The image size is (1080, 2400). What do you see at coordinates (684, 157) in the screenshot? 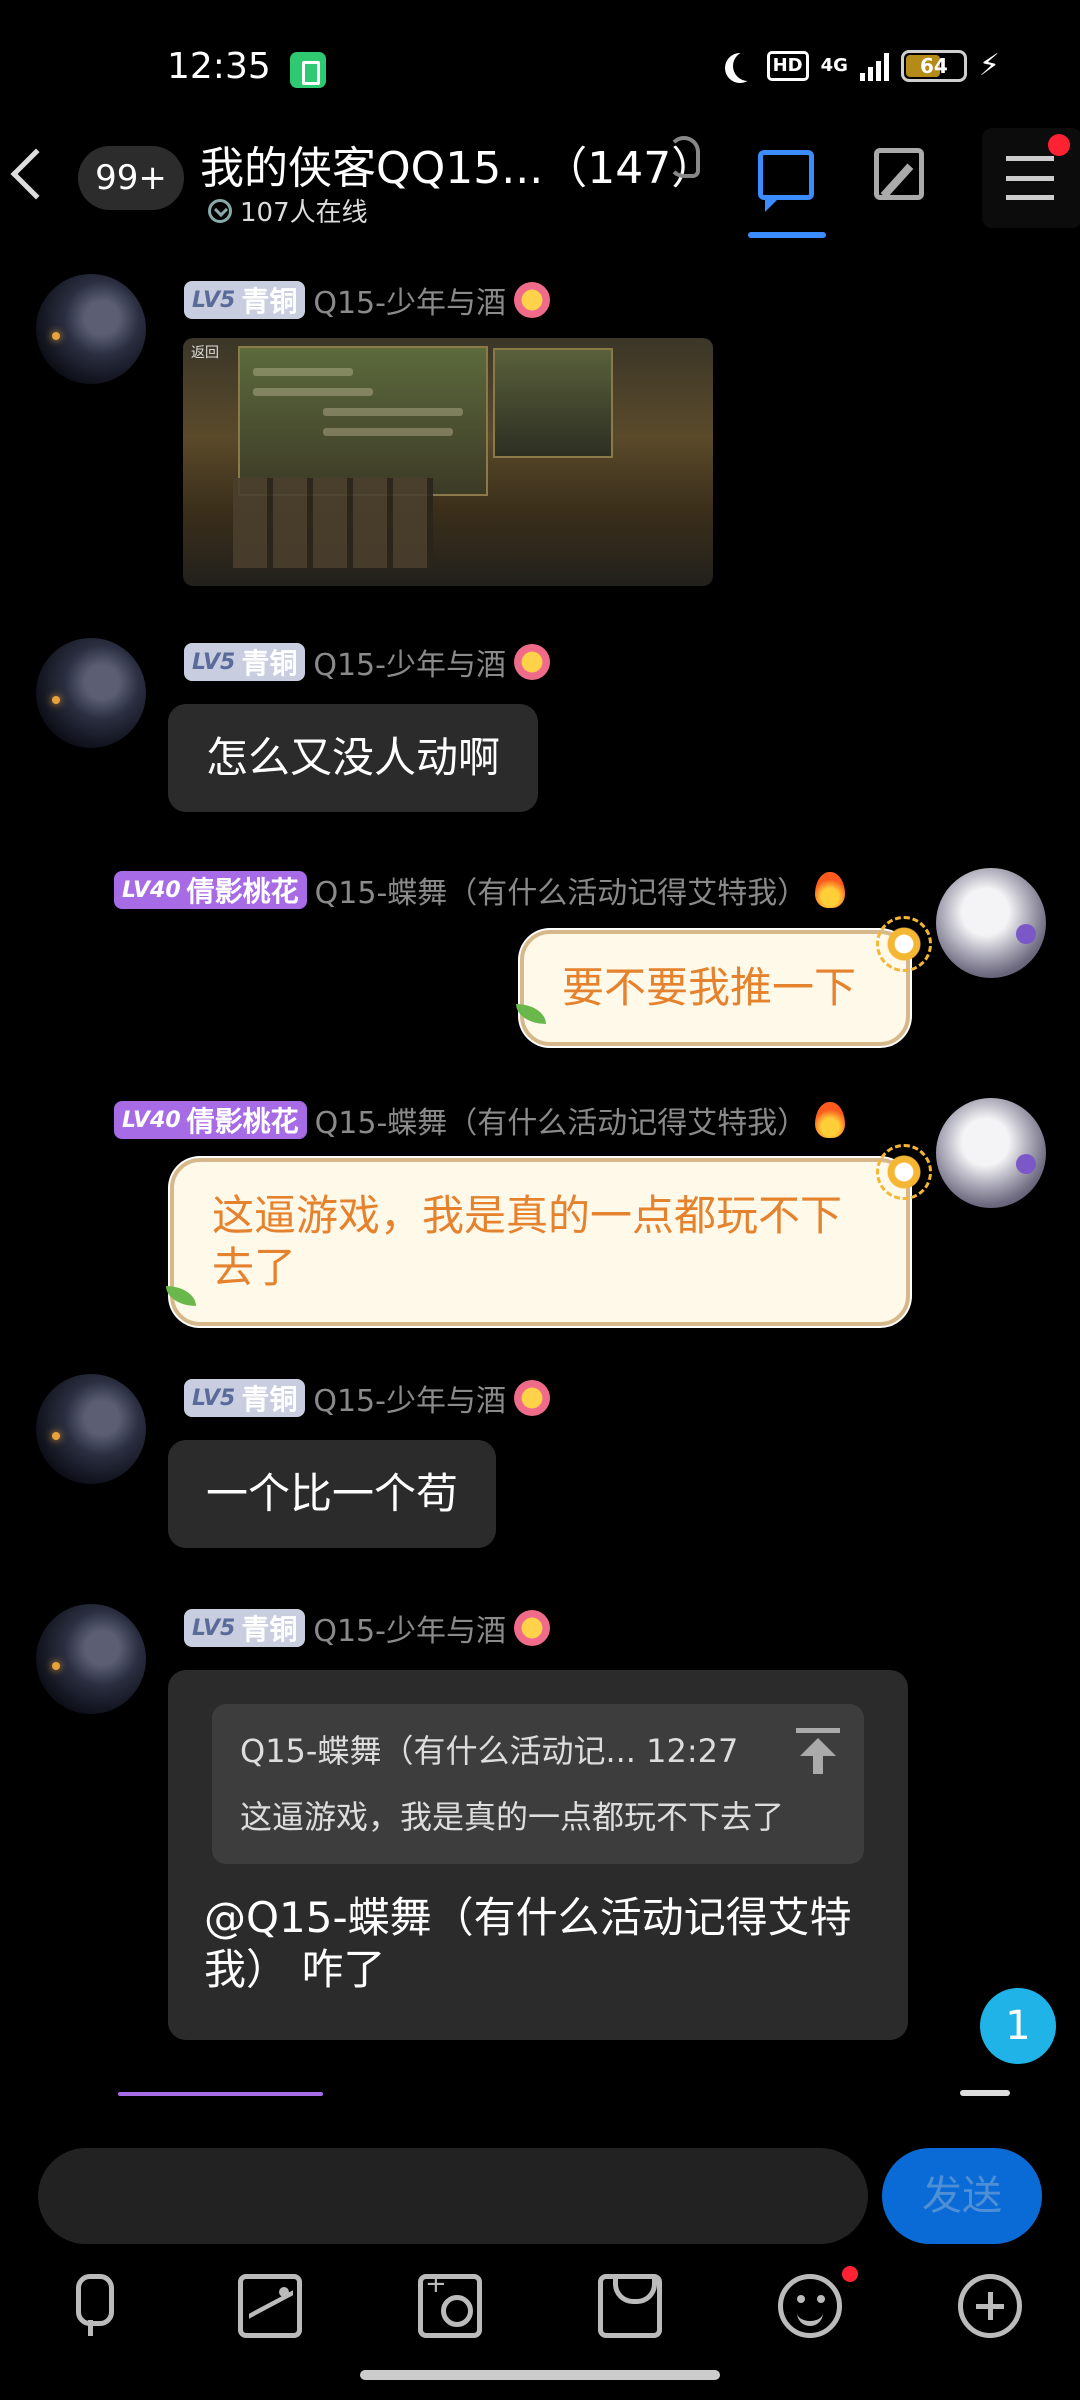
I see `earpiece-mode-icon` at bounding box center [684, 157].